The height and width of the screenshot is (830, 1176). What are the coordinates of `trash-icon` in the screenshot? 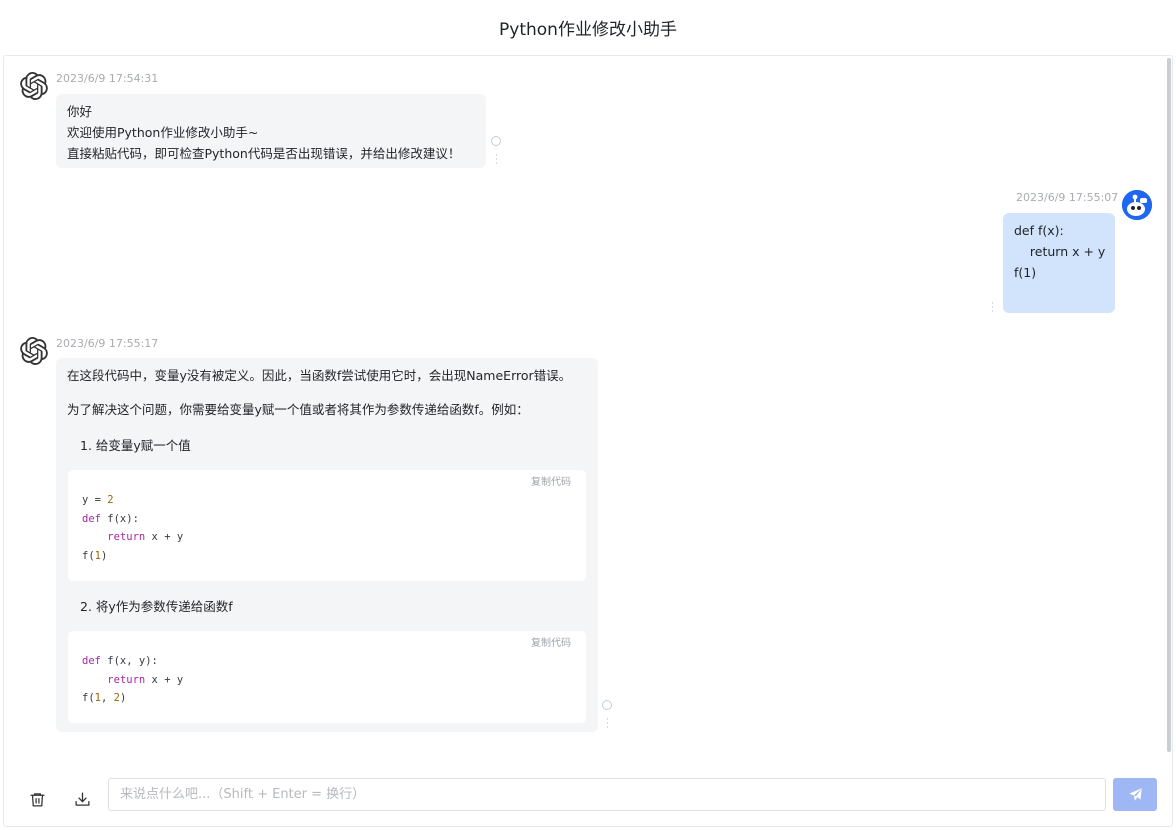 It's located at (37, 799).